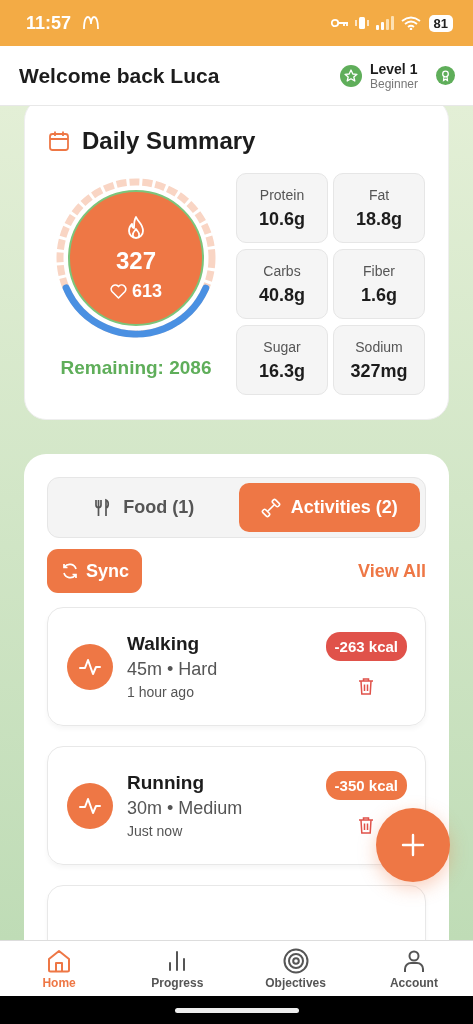 Image resolution: width=473 pixels, height=1024 pixels. I want to click on vibrate-icon, so click(361, 23).